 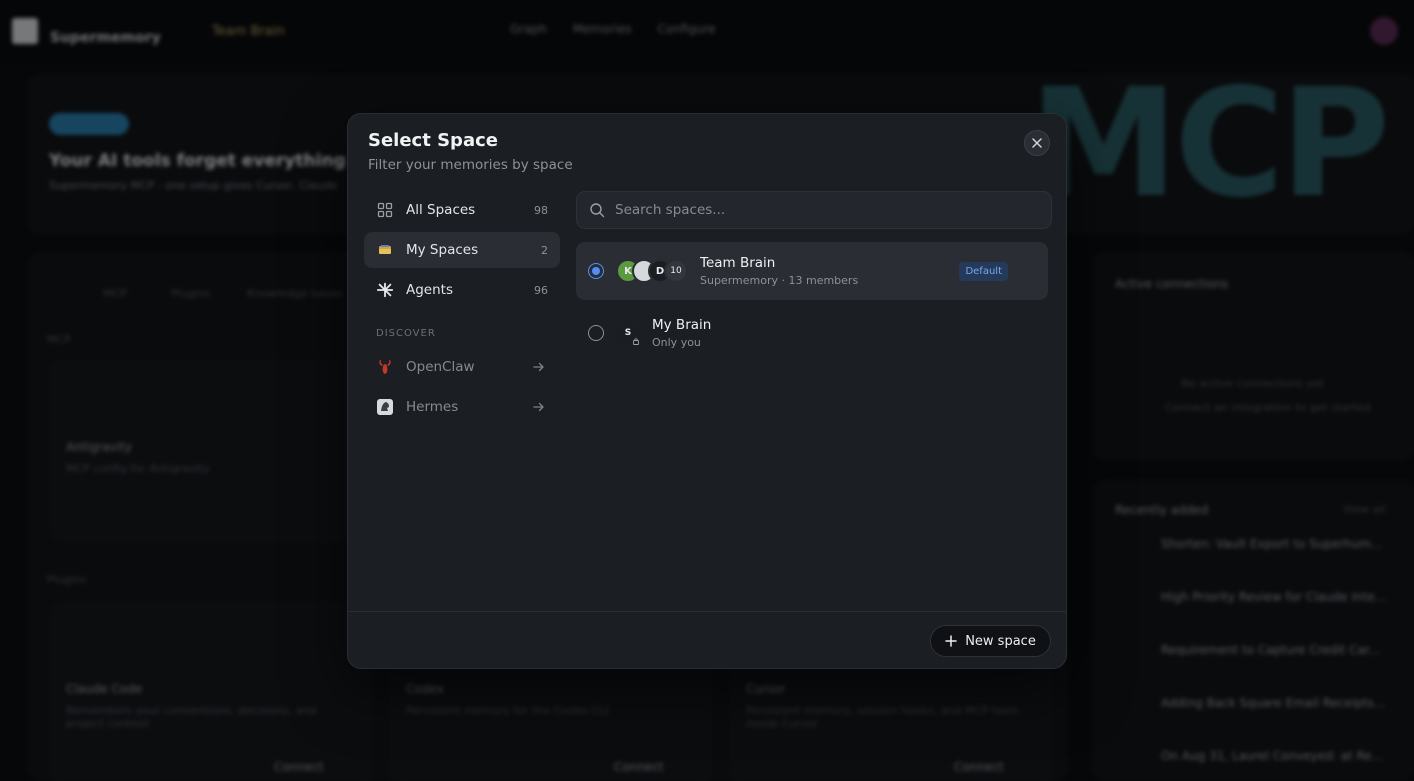 What do you see at coordinates (951, 641) in the screenshot?
I see `plus-icon` at bounding box center [951, 641].